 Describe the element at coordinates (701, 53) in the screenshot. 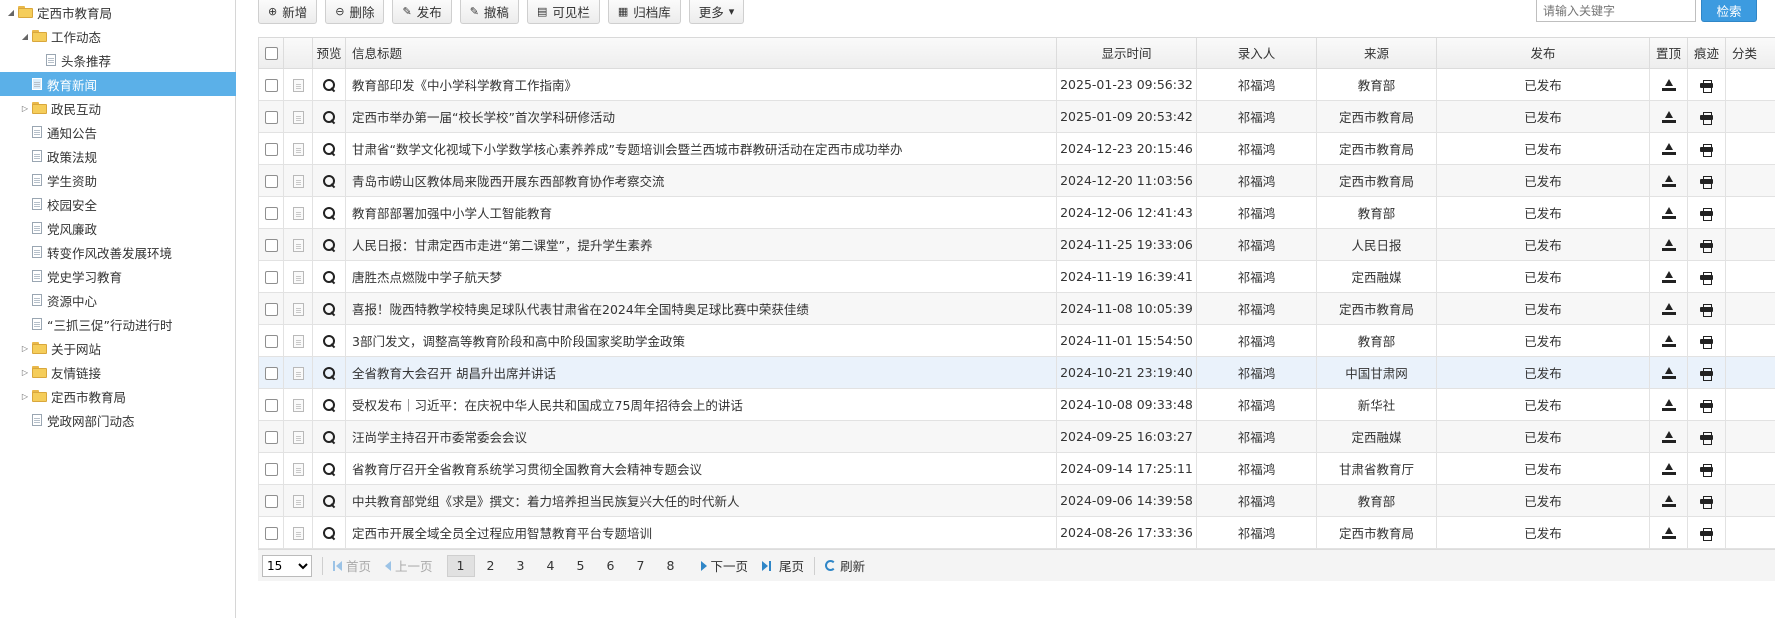

I see `title-header: 信息标题` at that location.